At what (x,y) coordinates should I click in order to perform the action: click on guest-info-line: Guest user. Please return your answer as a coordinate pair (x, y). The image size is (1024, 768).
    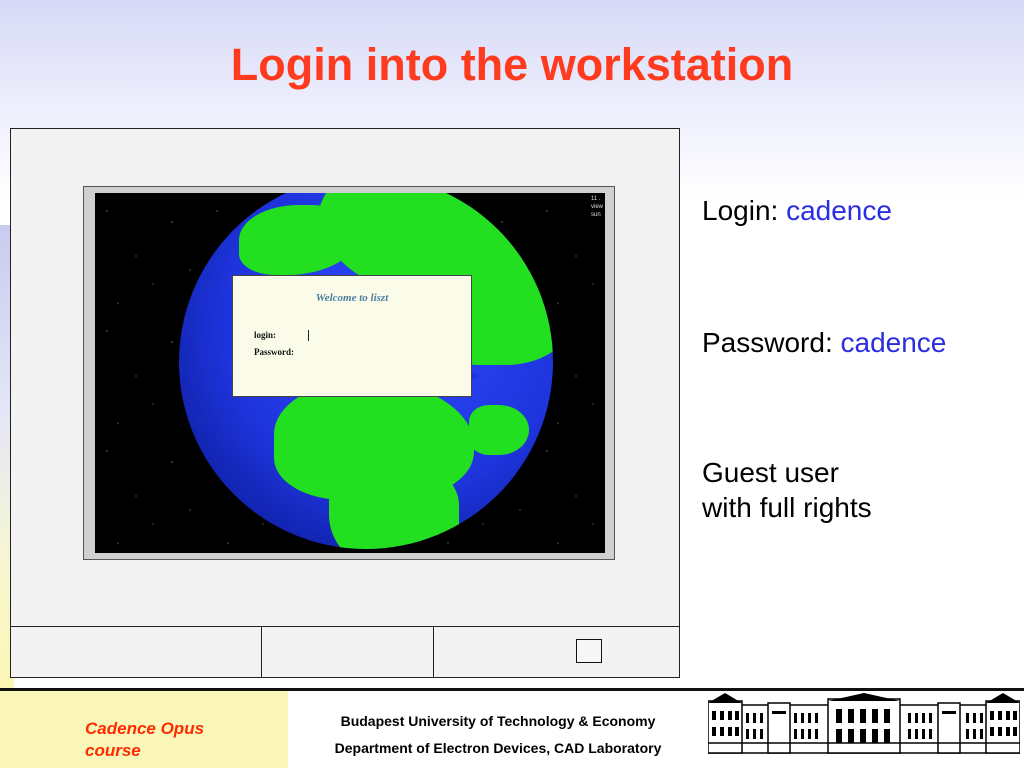
    Looking at the image, I should click on (770, 472).